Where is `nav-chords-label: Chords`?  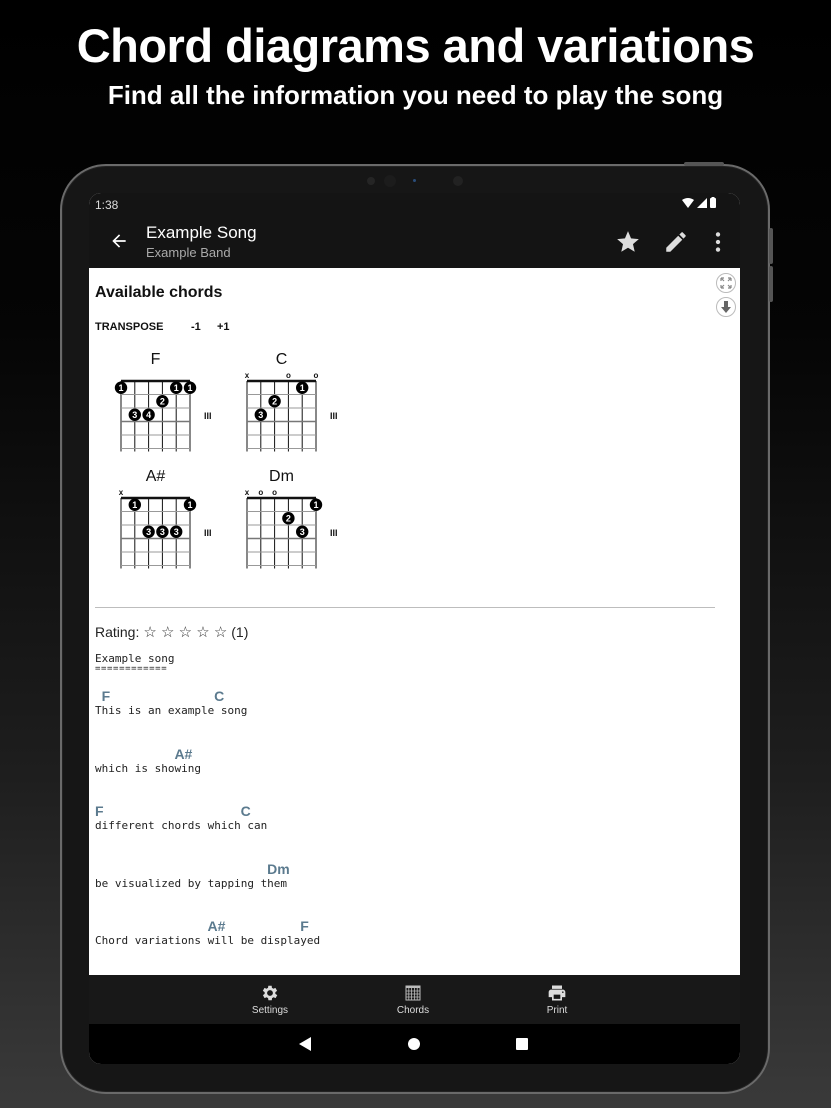 nav-chords-label: Chords is located at coordinates (413, 1010).